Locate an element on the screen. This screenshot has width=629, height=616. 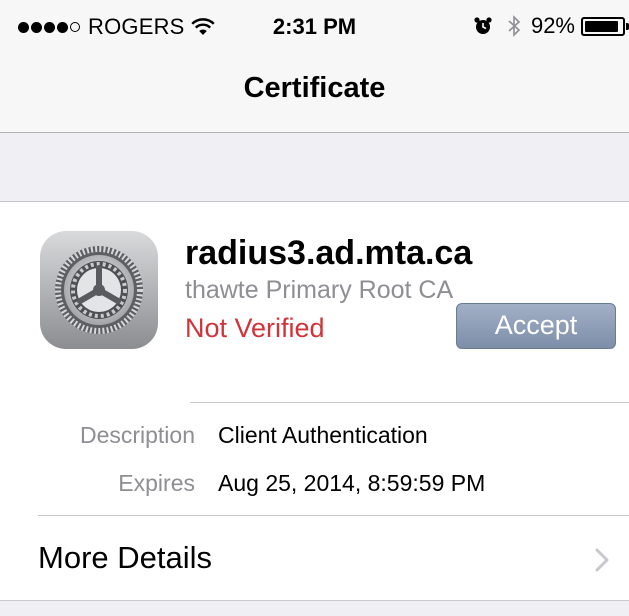
accept-button: Accept is located at coordinates (536, 326).